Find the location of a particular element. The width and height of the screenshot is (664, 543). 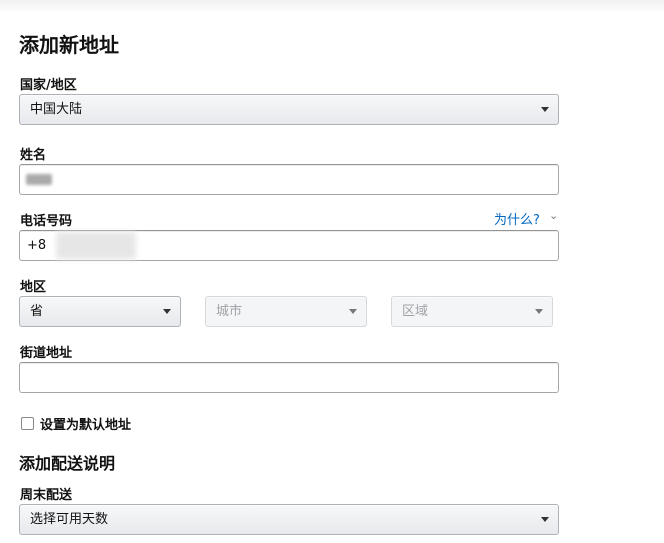

default-address-checkbox is located at coordinates (27, 423).